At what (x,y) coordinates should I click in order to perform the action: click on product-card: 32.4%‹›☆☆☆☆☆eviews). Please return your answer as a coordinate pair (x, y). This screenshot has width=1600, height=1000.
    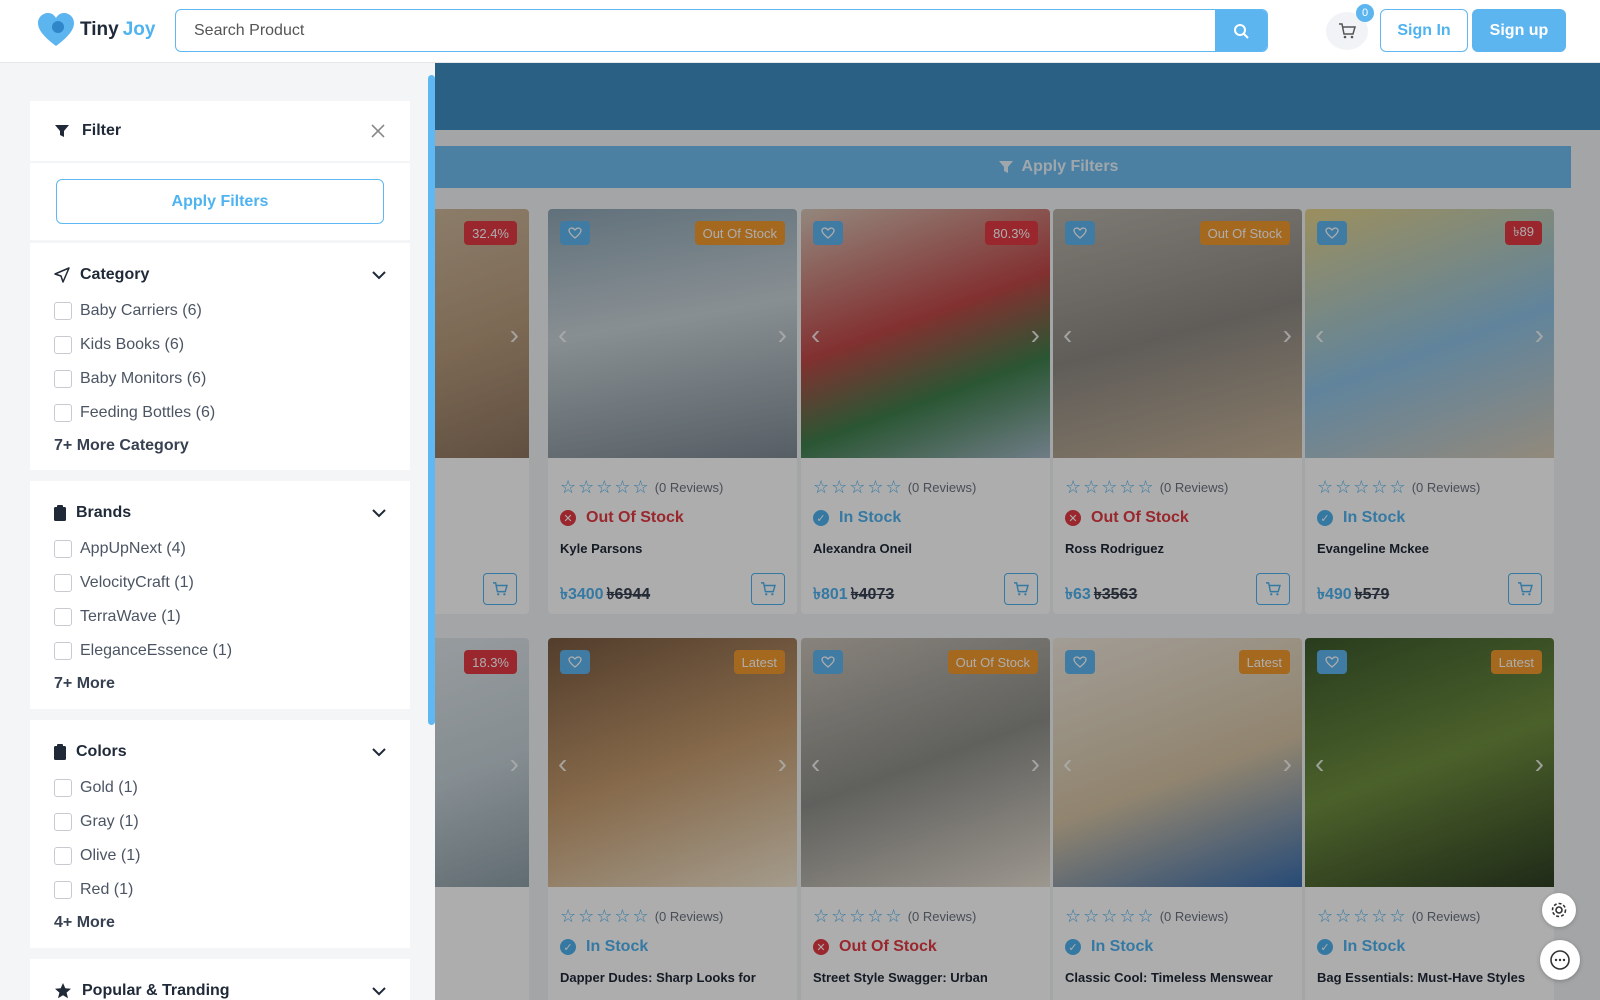
    Looking at the image, I should click on (482, 411).